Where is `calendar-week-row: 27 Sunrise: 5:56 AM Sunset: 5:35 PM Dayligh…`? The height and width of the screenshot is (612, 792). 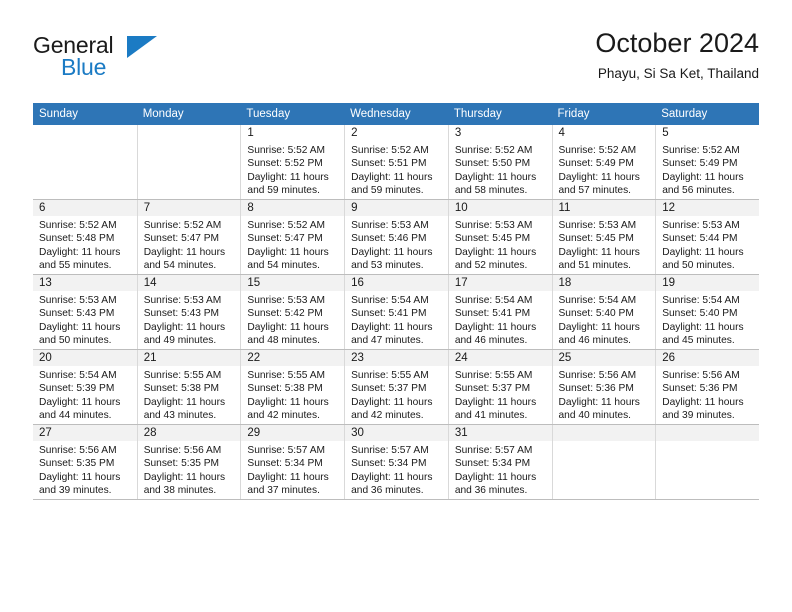
calendar-week-row: 27 Sunrise: 5:56 AM Sunset: 5:35 PM Dayligh… is located at coordinates (396, 462).